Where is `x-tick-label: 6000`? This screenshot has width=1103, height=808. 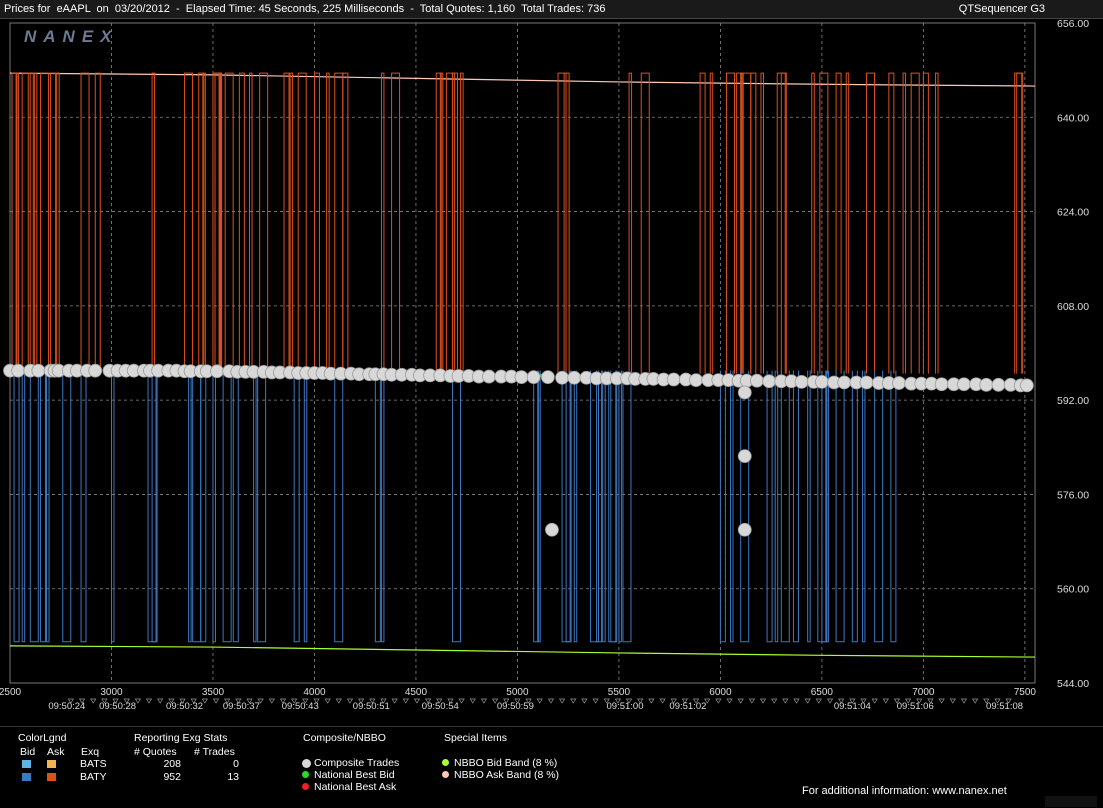 x-tick-label: 6000 is located at coordinates (720, 692).